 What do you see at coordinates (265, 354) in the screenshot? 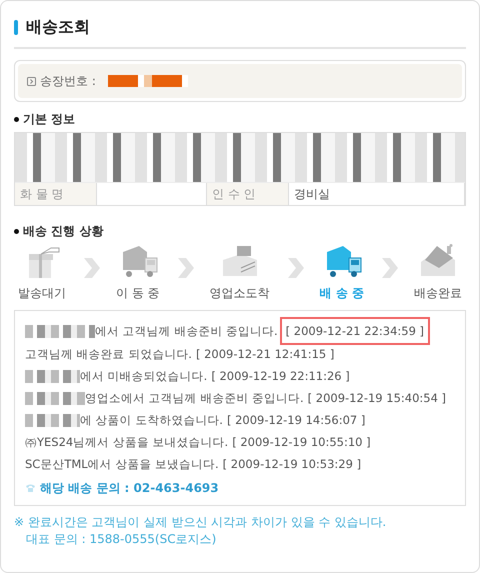
I see `event-time: [ 2009-12-21 12:41:15 ]` at bounding box center [265, 354].